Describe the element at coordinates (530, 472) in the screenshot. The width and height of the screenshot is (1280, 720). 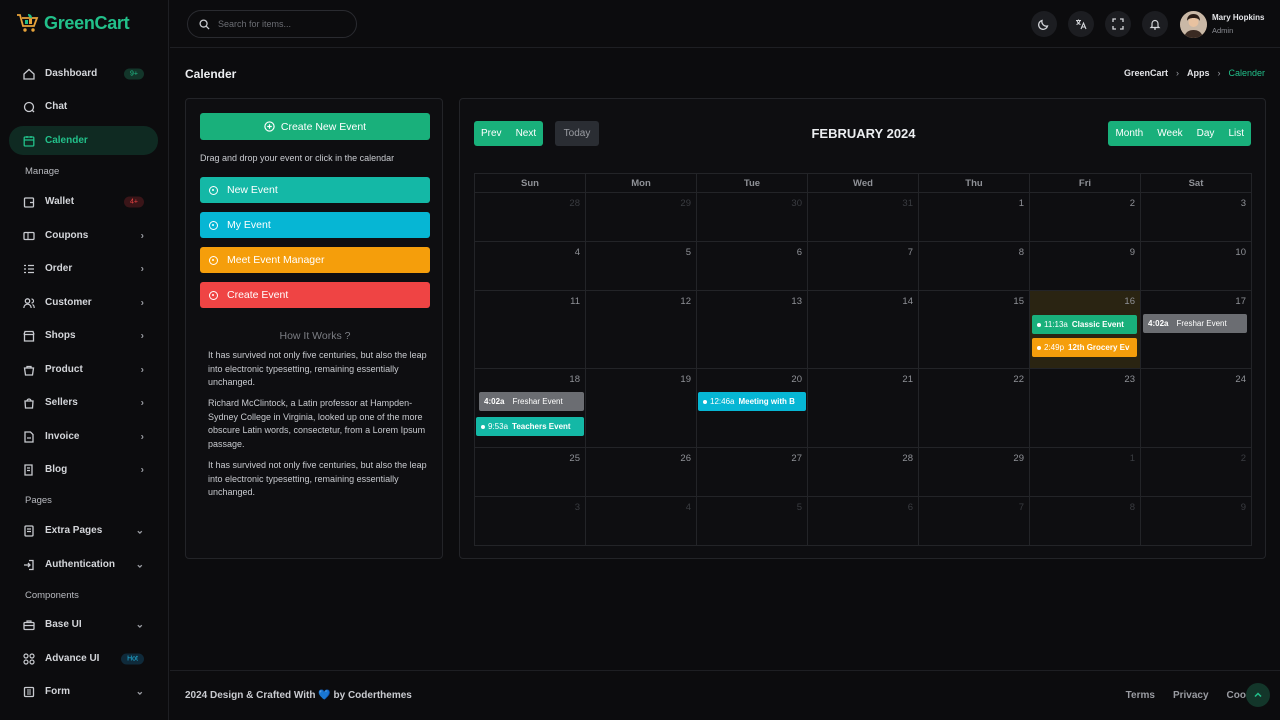
I see `day-cell: 25` at that location.